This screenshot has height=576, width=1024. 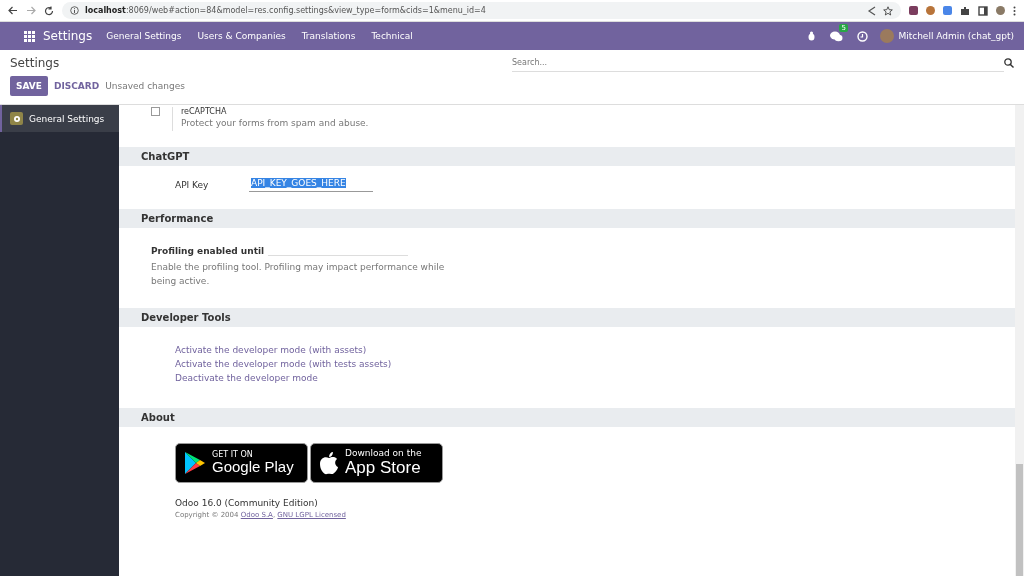 What do you see at coordinates (155, 111) in the screenshot?
I see `recaptcha-checkbox` at bounding box center [155, 111].